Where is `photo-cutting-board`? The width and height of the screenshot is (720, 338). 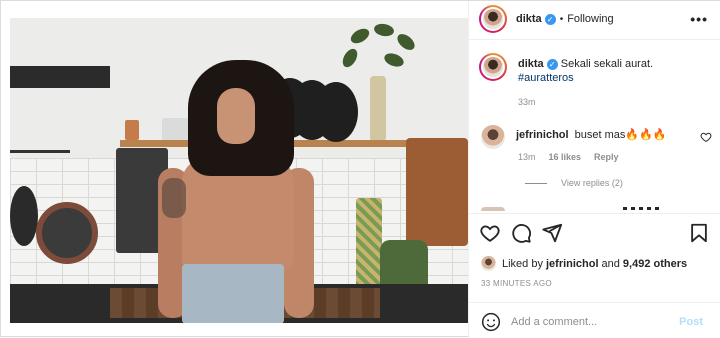
photo-cutting-board is located at coordinates (437, 192).